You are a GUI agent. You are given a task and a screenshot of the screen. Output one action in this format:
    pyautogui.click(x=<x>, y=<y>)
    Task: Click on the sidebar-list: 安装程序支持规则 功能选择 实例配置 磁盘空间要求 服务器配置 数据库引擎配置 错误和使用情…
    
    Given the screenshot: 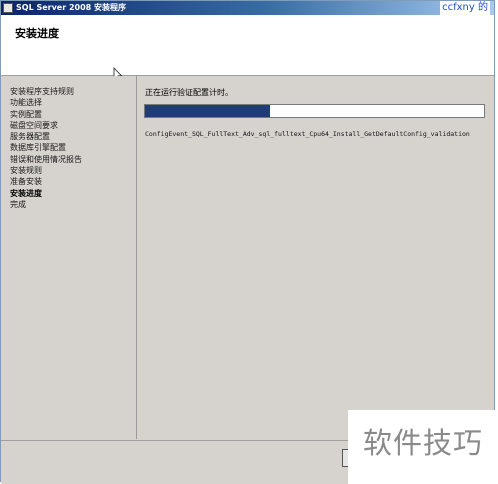 What is the action you would take?
    pyautogui.click(x=69, y=143)
    